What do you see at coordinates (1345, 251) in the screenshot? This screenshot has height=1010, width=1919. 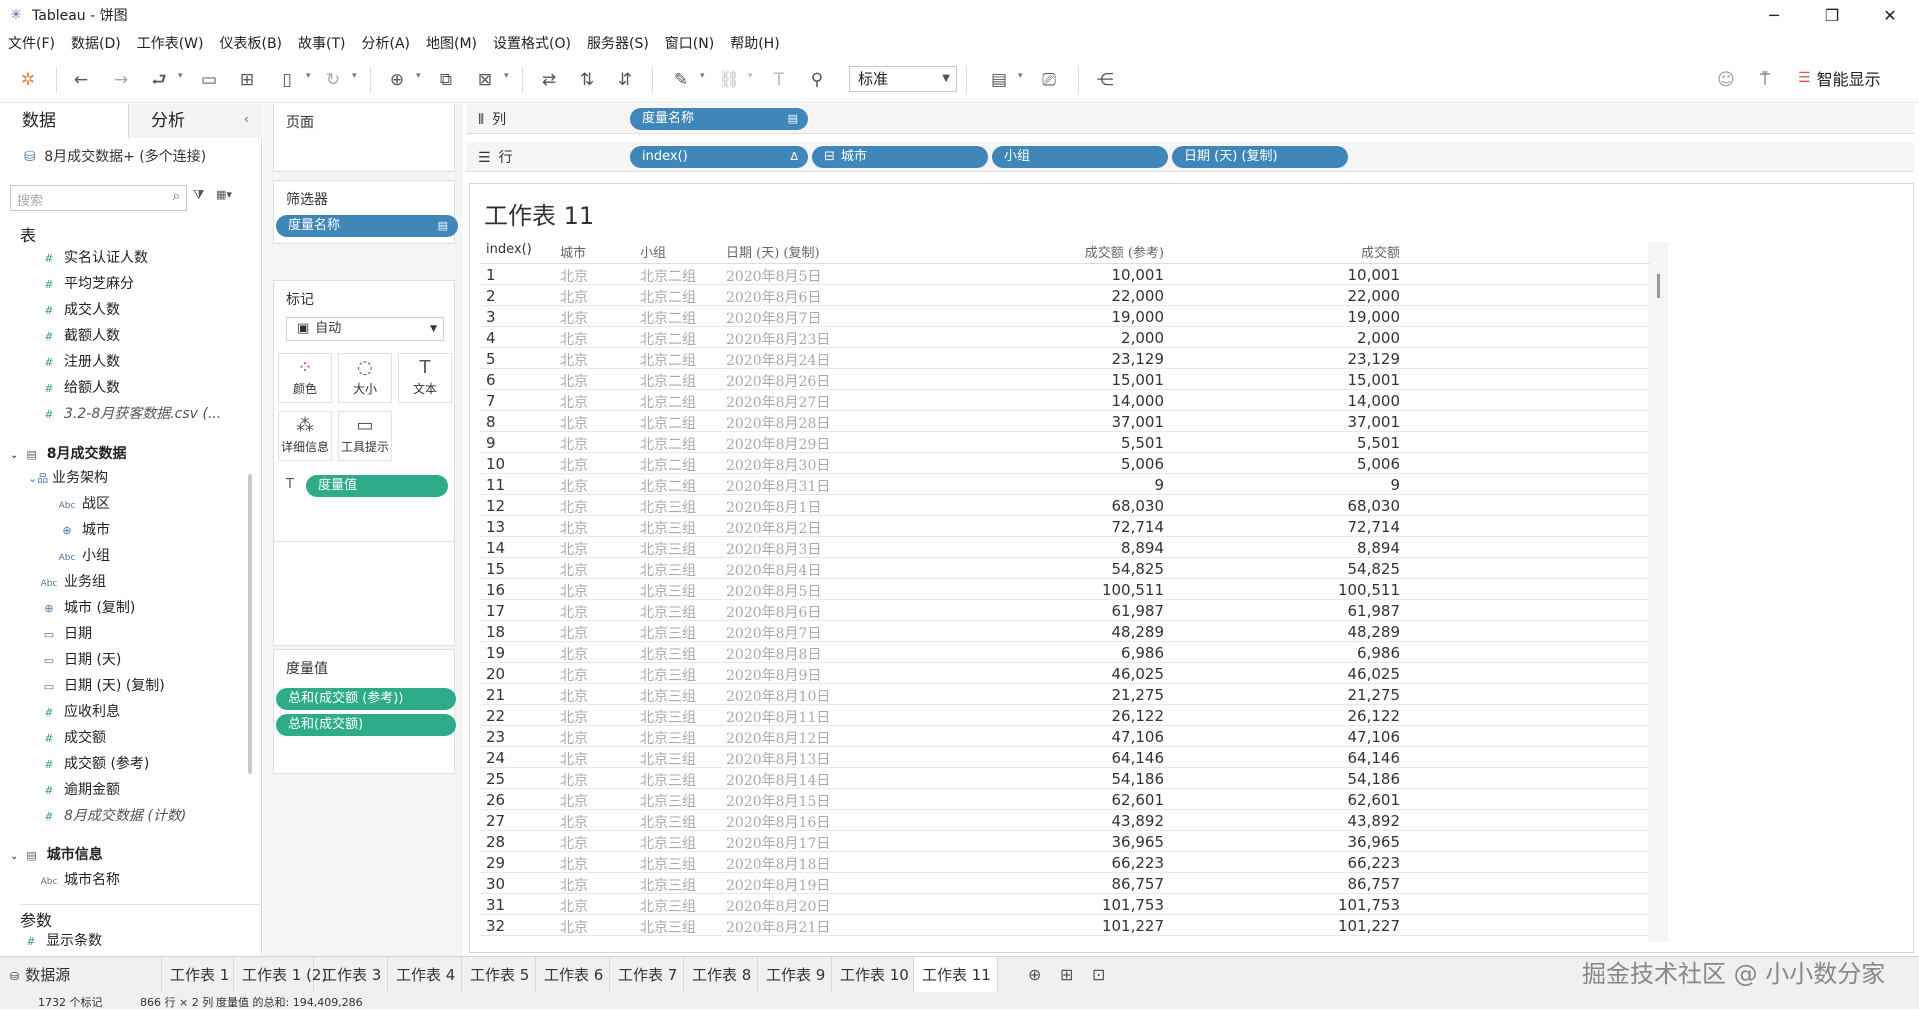 I see `column-header: 成交额` at bounding box center [1345, 251].